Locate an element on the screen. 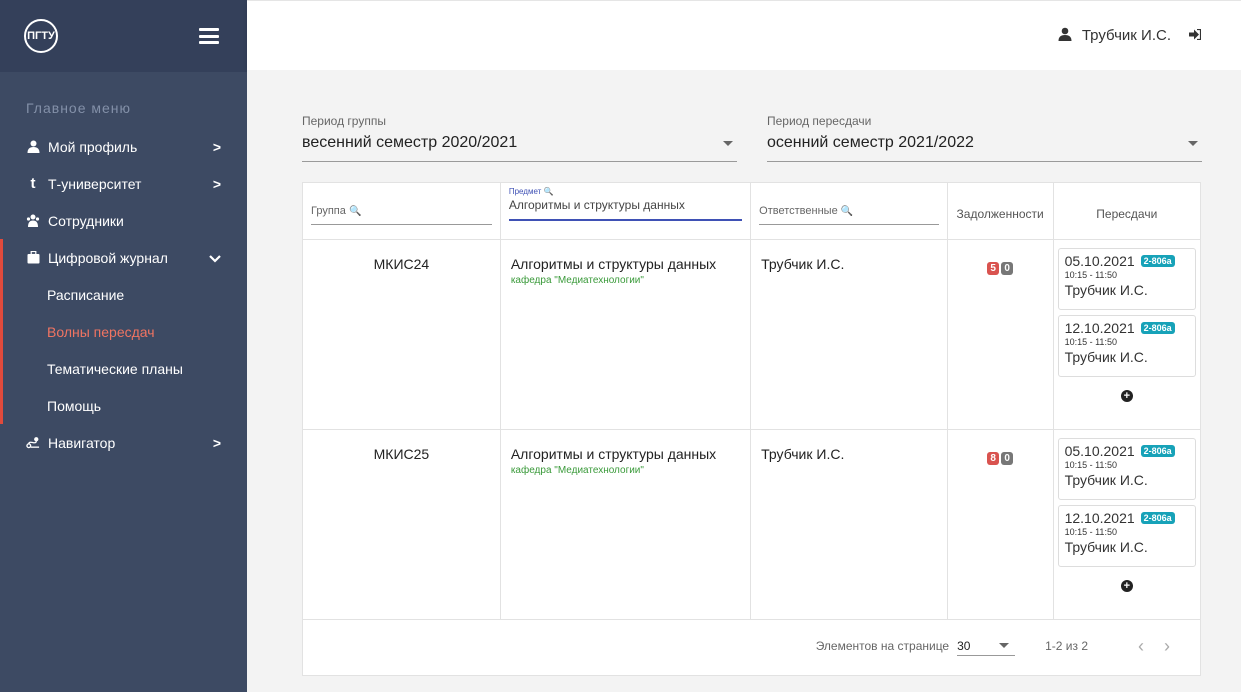 This screenshot has height=692, width=1241. subject-filter-value: Алгоритмы и структуры данных is located at coordinates (596, 205).